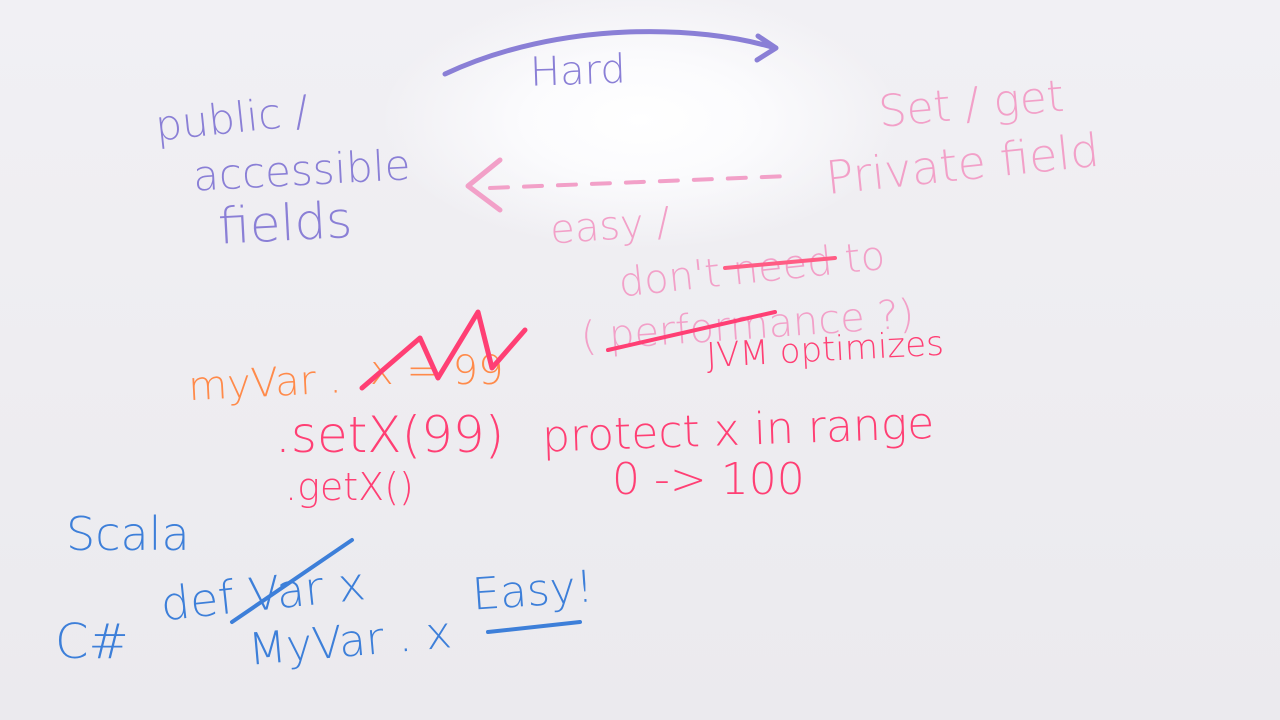 This screenshot has height=720, width=1280. I want to click on label-setx: .setX(99), so click(389, 435).